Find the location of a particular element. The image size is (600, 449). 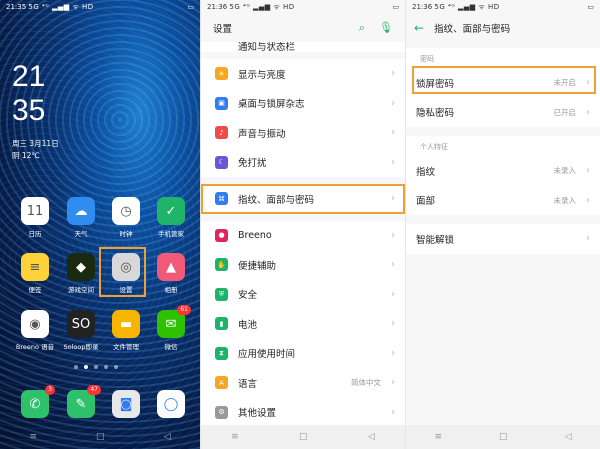

clock-icon: ◷ is located at coordinates (126, 211).